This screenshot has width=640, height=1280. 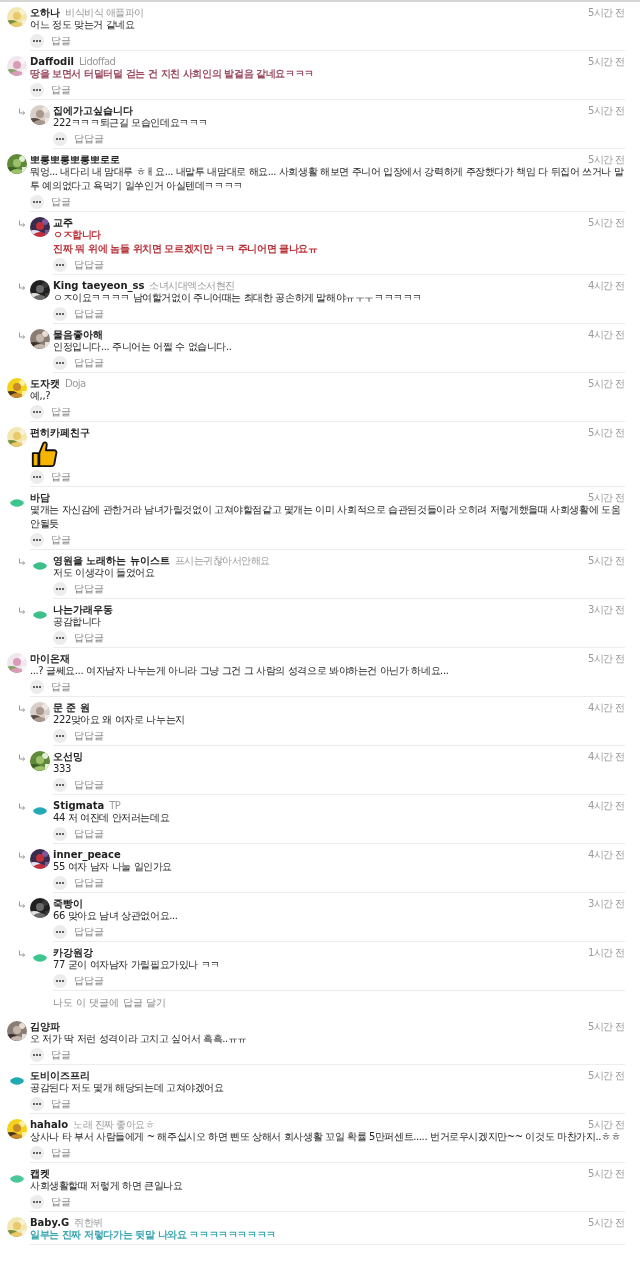 What do you see at coordinates (127, 1088) in the screenshot?
I see `comment-text: 공감된다 저도 몇개 해당되는데 고쳐야겠어요` at bounding box center [127, 1088].